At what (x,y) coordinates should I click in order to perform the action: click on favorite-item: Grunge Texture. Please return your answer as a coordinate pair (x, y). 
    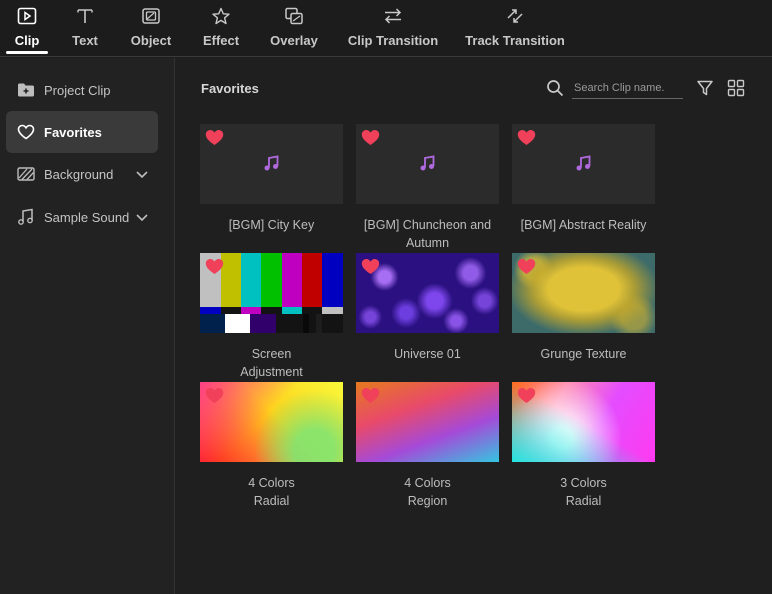
    Looking at the image, I should click on (583, 308).